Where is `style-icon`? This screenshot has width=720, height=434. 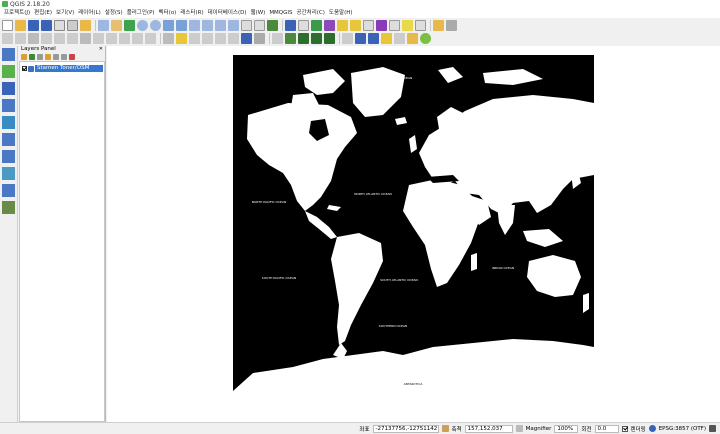 style-icon is located at coordinates (24, 57).